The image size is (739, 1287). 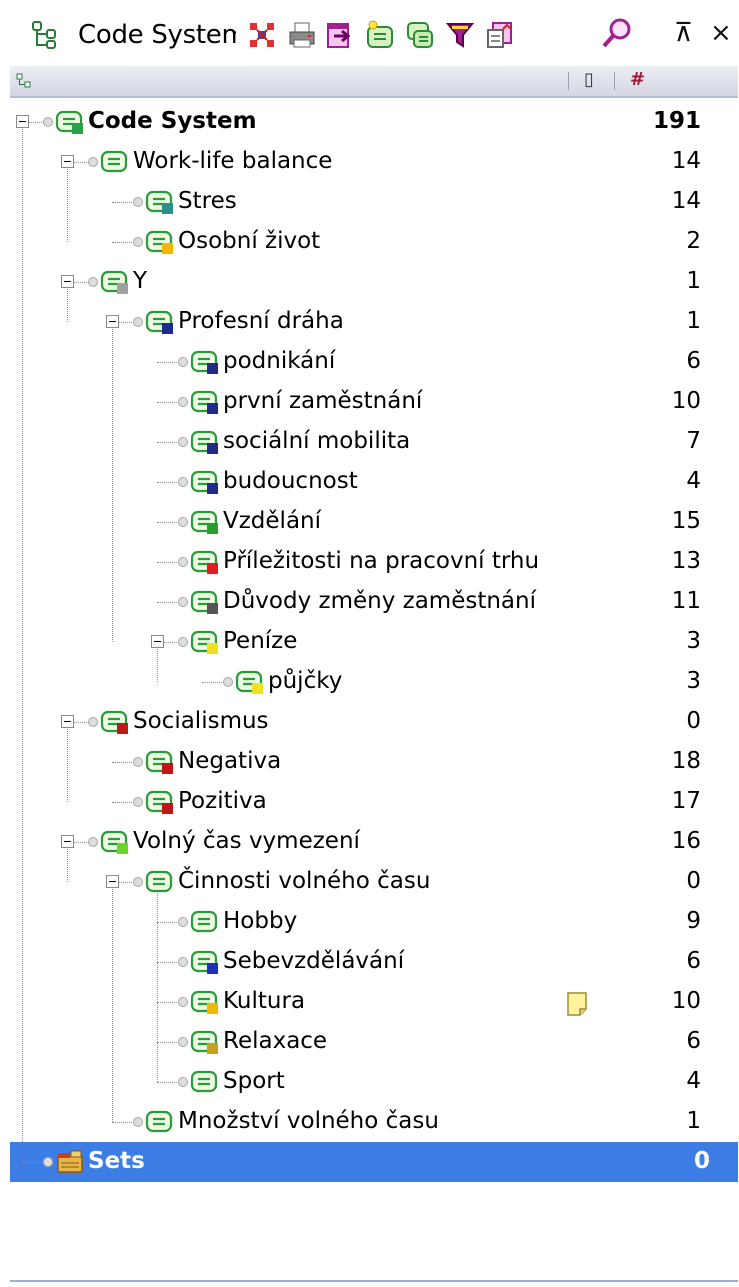 What do you see at coordinates (693, 481) in the screenshot?
I see `tree-row-count: 4` at bounding box center [693, 481].